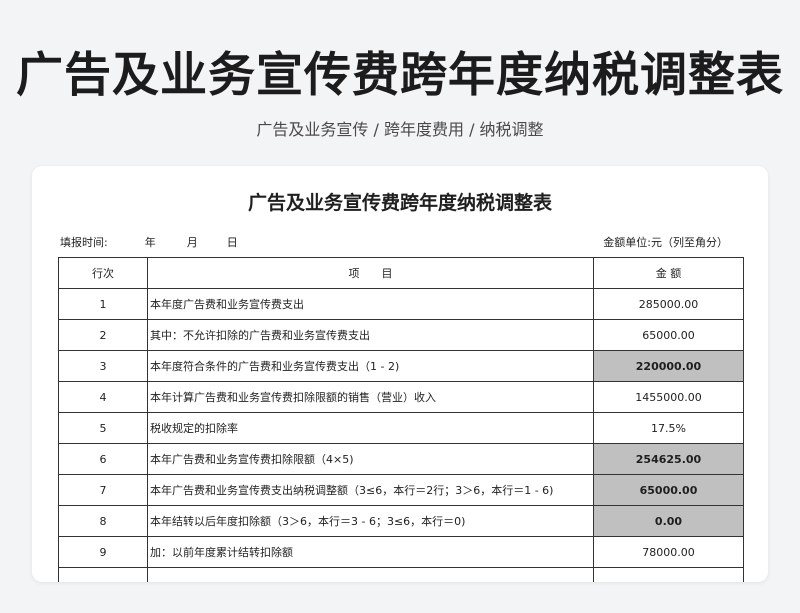  I want to click on month-label: 月, so click(192, 242).